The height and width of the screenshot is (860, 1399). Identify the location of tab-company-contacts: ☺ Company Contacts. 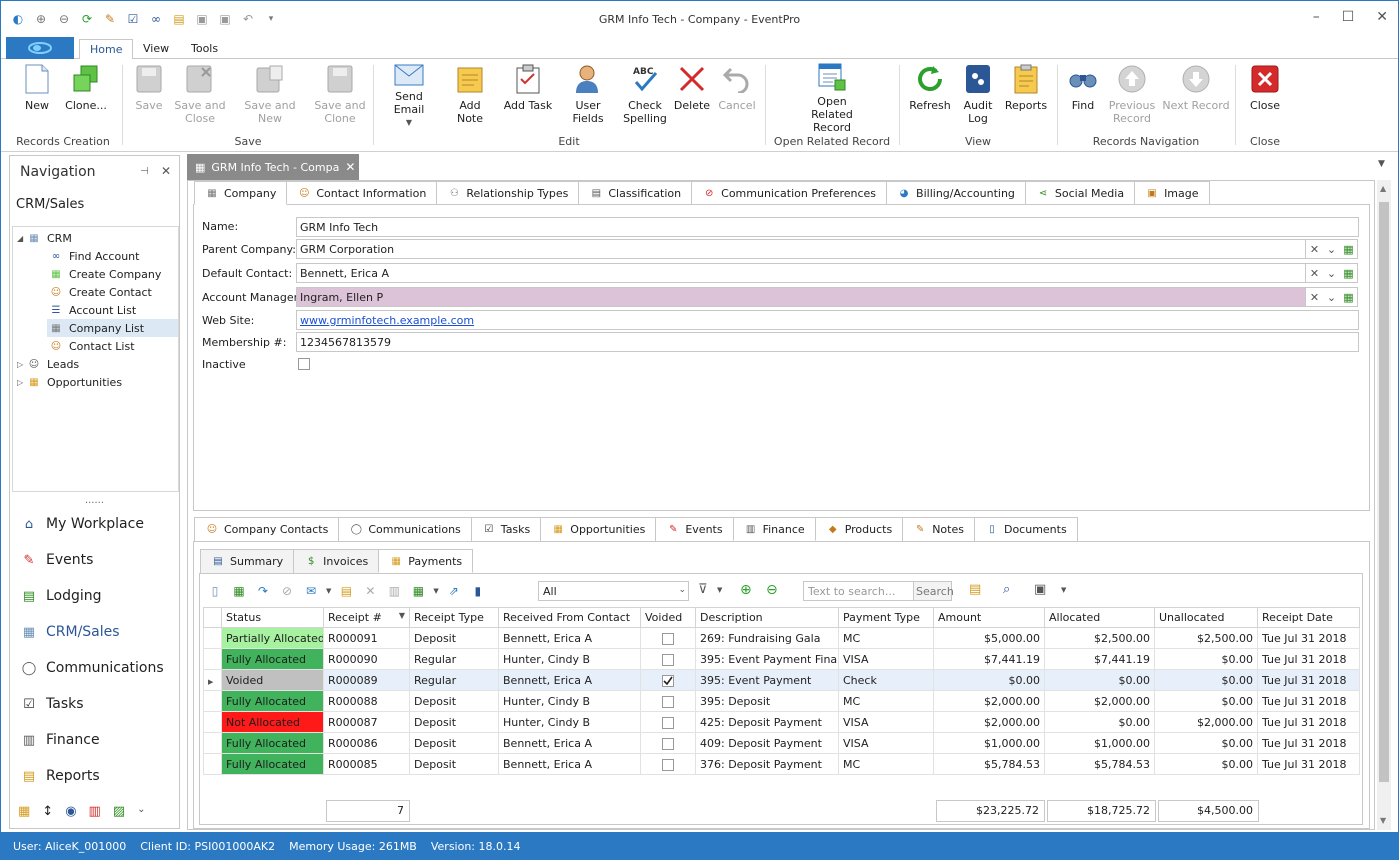
(267, 529).